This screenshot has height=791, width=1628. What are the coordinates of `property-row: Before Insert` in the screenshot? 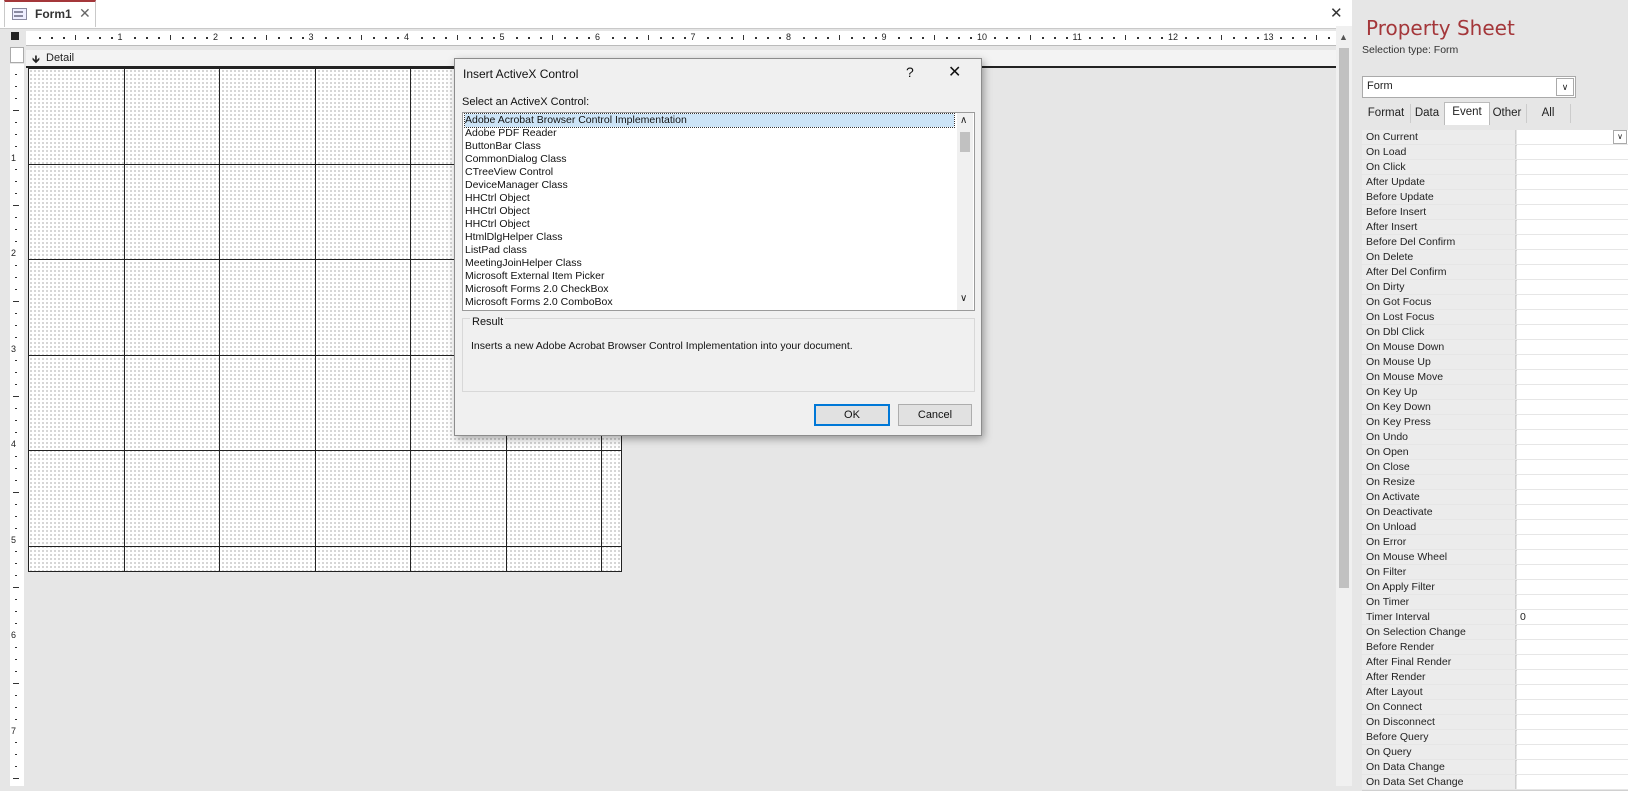 It's located at (1495, 213).